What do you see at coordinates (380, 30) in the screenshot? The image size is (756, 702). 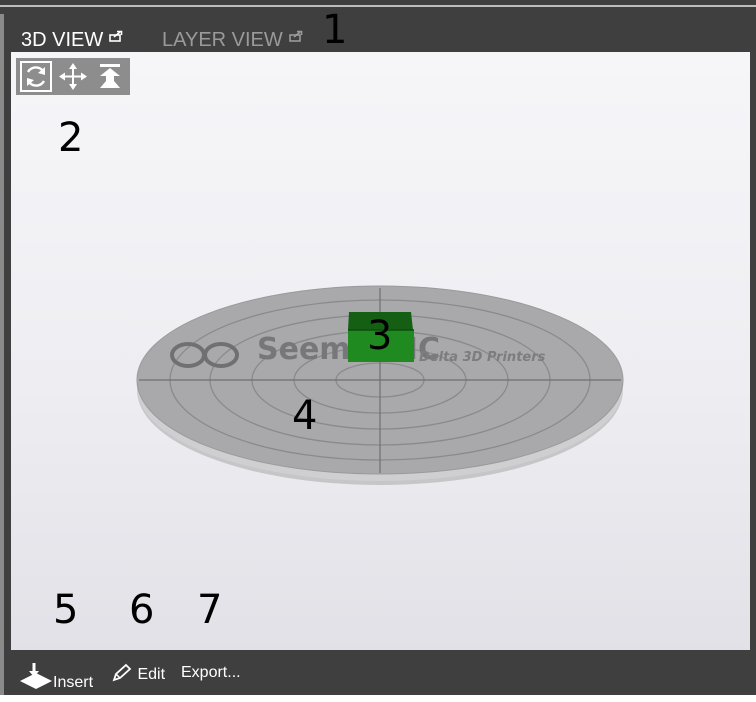 I see `view-tab-bar: 3D VIEW LAYER VIEW` at bounding box center [380, 30].